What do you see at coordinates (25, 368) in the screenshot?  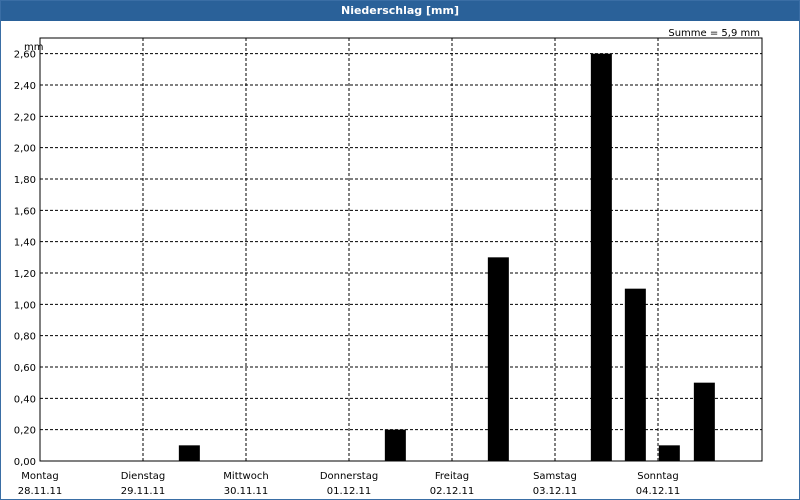 I see `y-tick-label: 0,60` at bounding box center [25, 368].